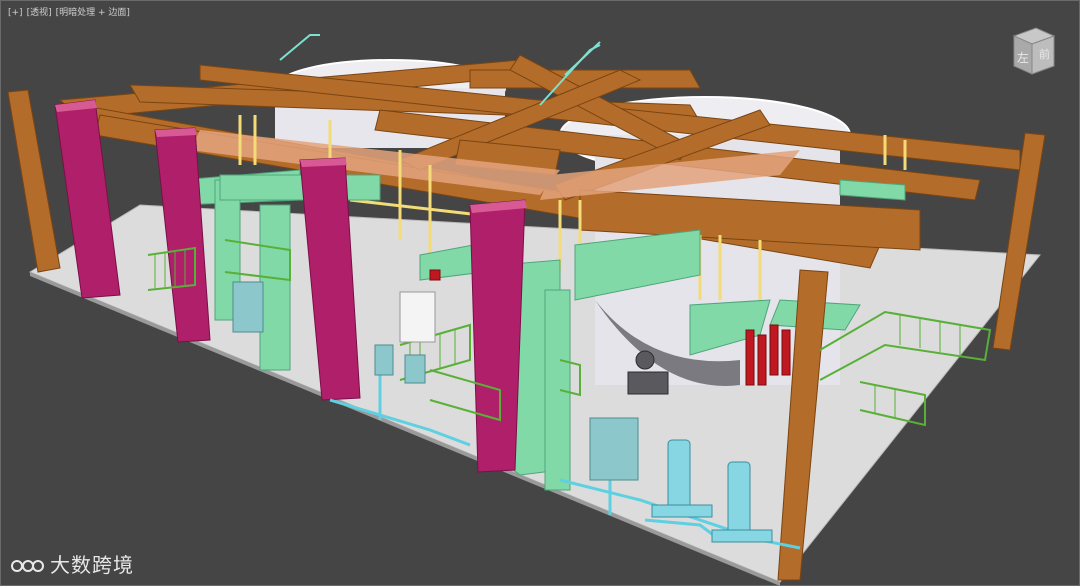  Describe the element at coordinates (15, 13) in the screenshot. I see `viewport-menu-plus: [+]` at that location.